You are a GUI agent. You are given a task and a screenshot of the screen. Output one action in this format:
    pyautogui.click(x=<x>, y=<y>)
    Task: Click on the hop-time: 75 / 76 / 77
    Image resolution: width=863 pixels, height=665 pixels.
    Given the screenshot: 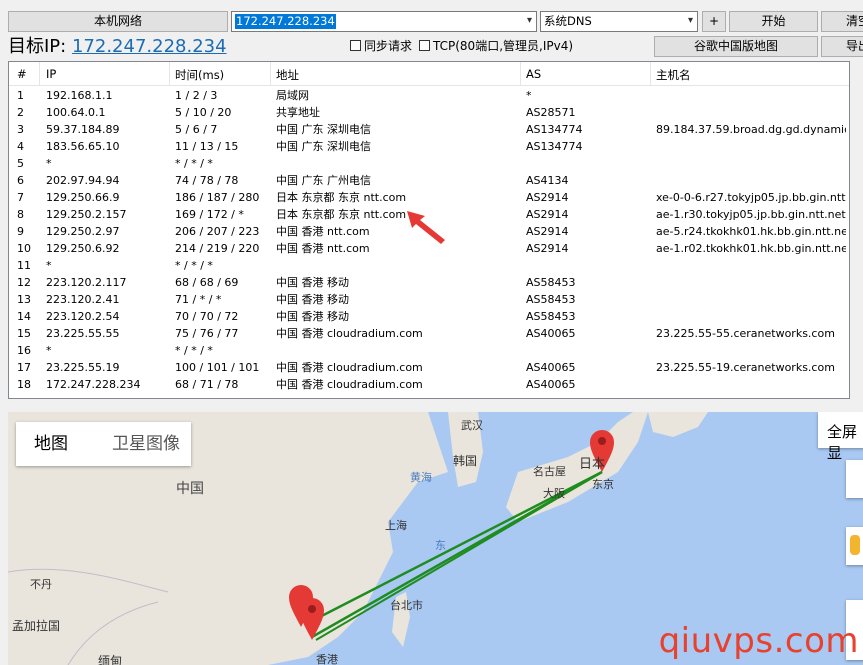 What is the action you would take?
    pyautogui.click(x=207, y=333)
    